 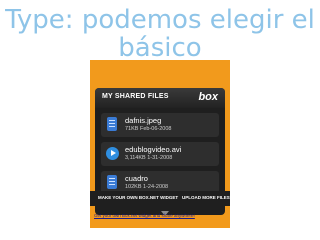 I want to click on file-name: cuadro, so click(x=136, y=178).